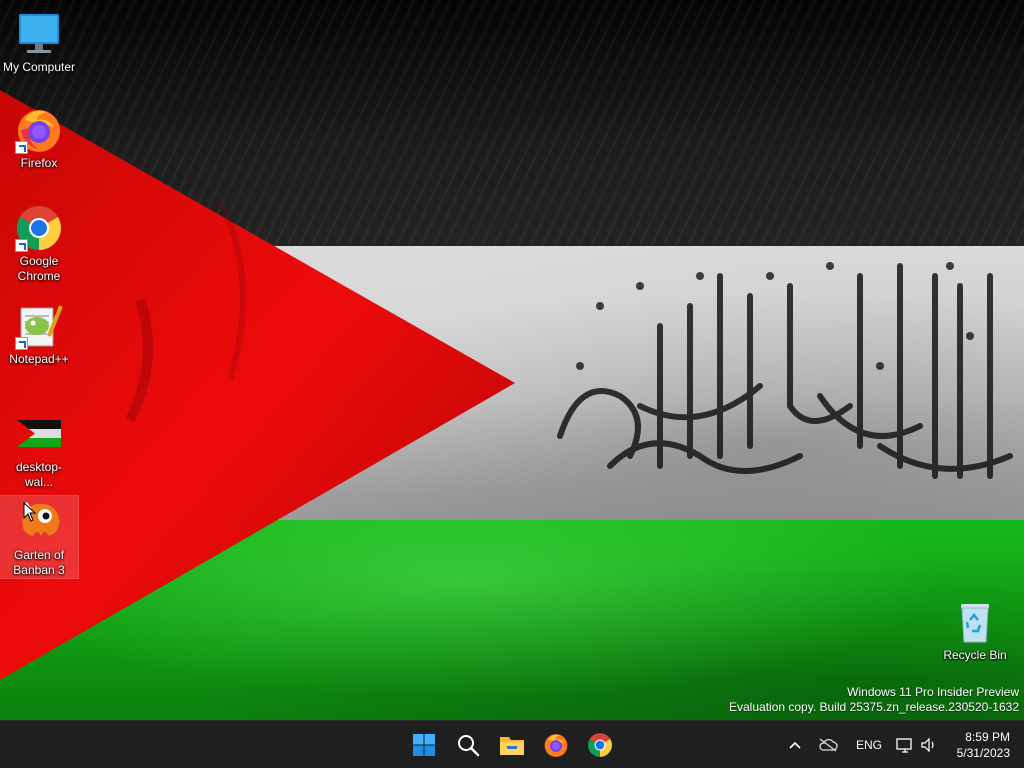  What do you see at coordinates (919, 745) in the screenshot?
I see `network-volume-button` at bounding box center [919, 745].